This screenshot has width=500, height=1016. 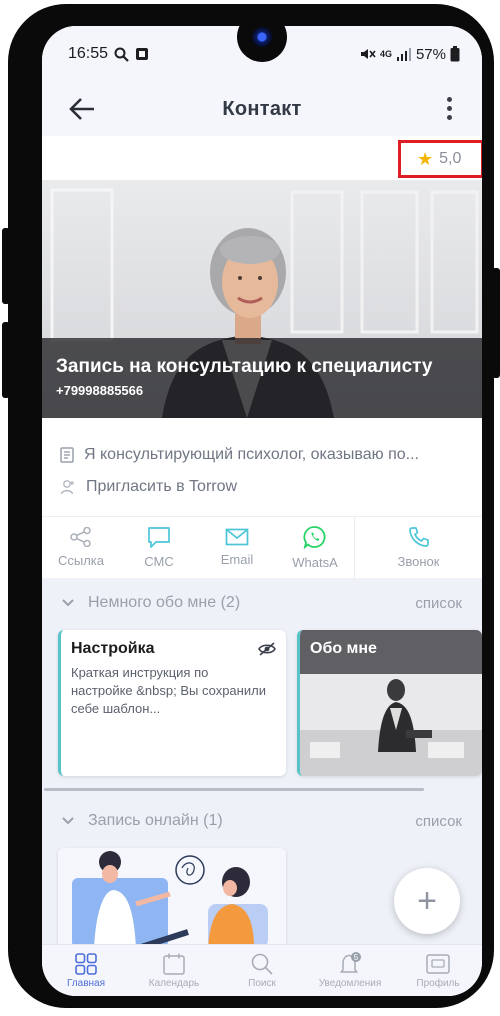 I want to click on hero-phone: +79998885566, so click(x=100, y=390).